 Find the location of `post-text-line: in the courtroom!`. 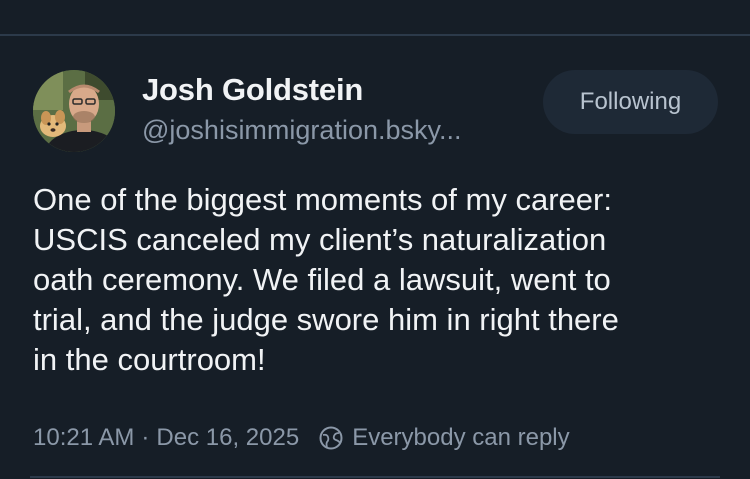

post-text-line: in the courtroom! is located at coordinates (149, 359).